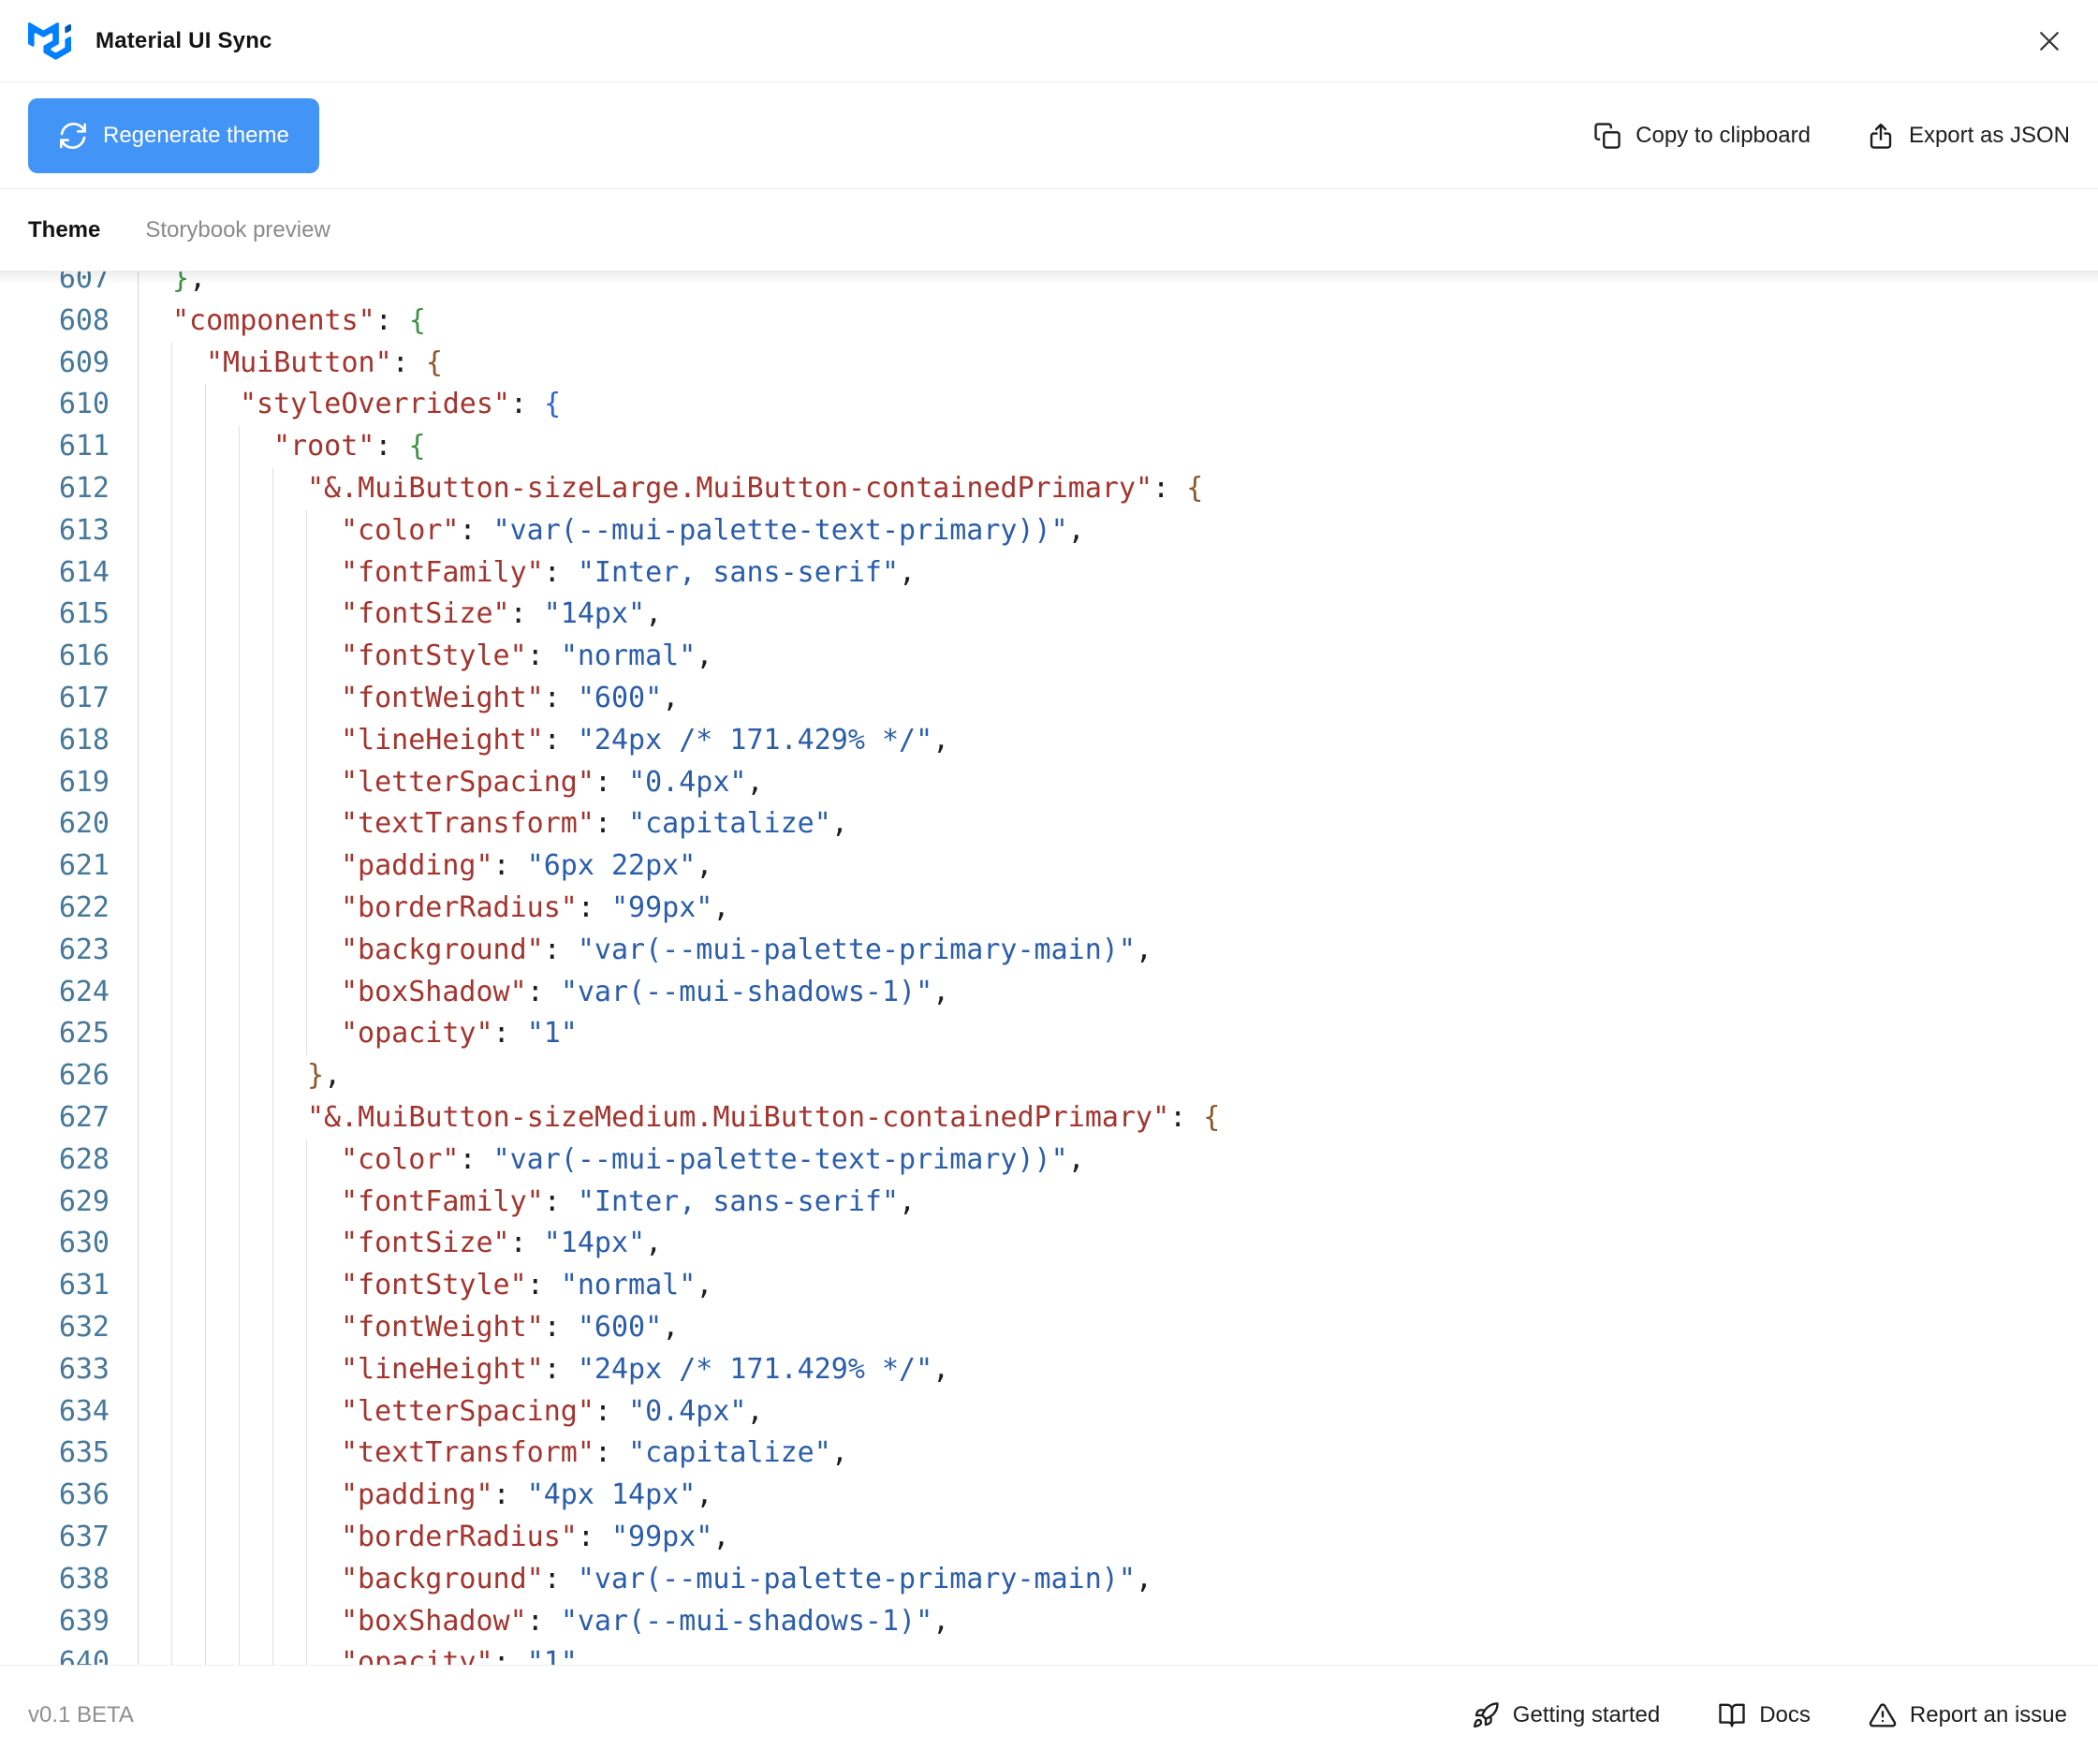 The image size is (2098, 1764). I want to click on code-token: "6px 22px", so click(611, 866).